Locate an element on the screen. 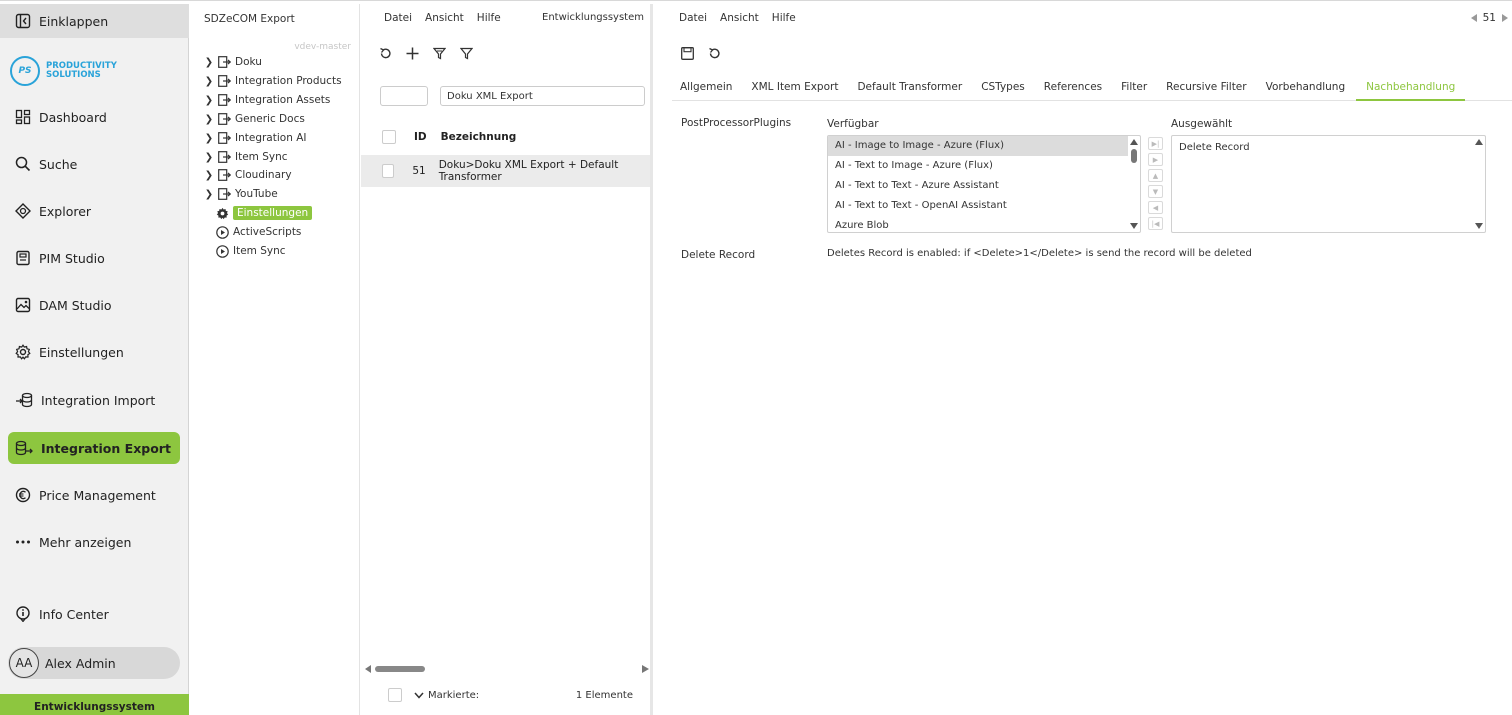  tree-item-settings: Einstellungen is located at coordinates (264, 213).